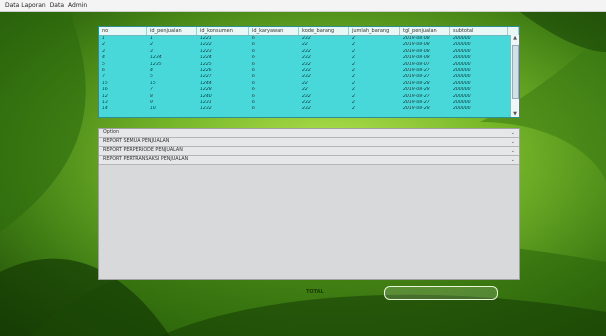  I want to click on section-label: REPORT SEMUA PENJUALAN, so click(136, 141).